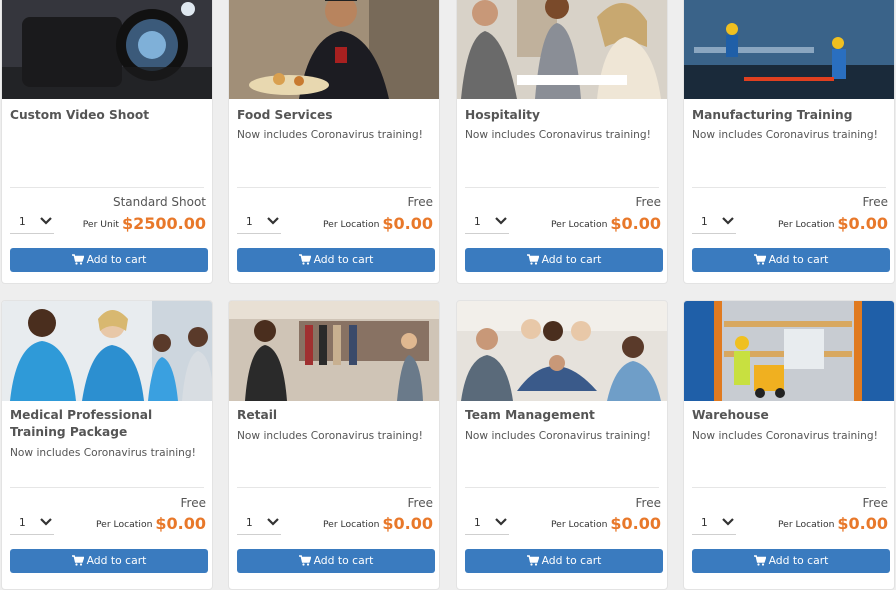  Describe the element at coordinates (163, 223) in the screenshot. I see `price-amount: $2500.00` at that location.